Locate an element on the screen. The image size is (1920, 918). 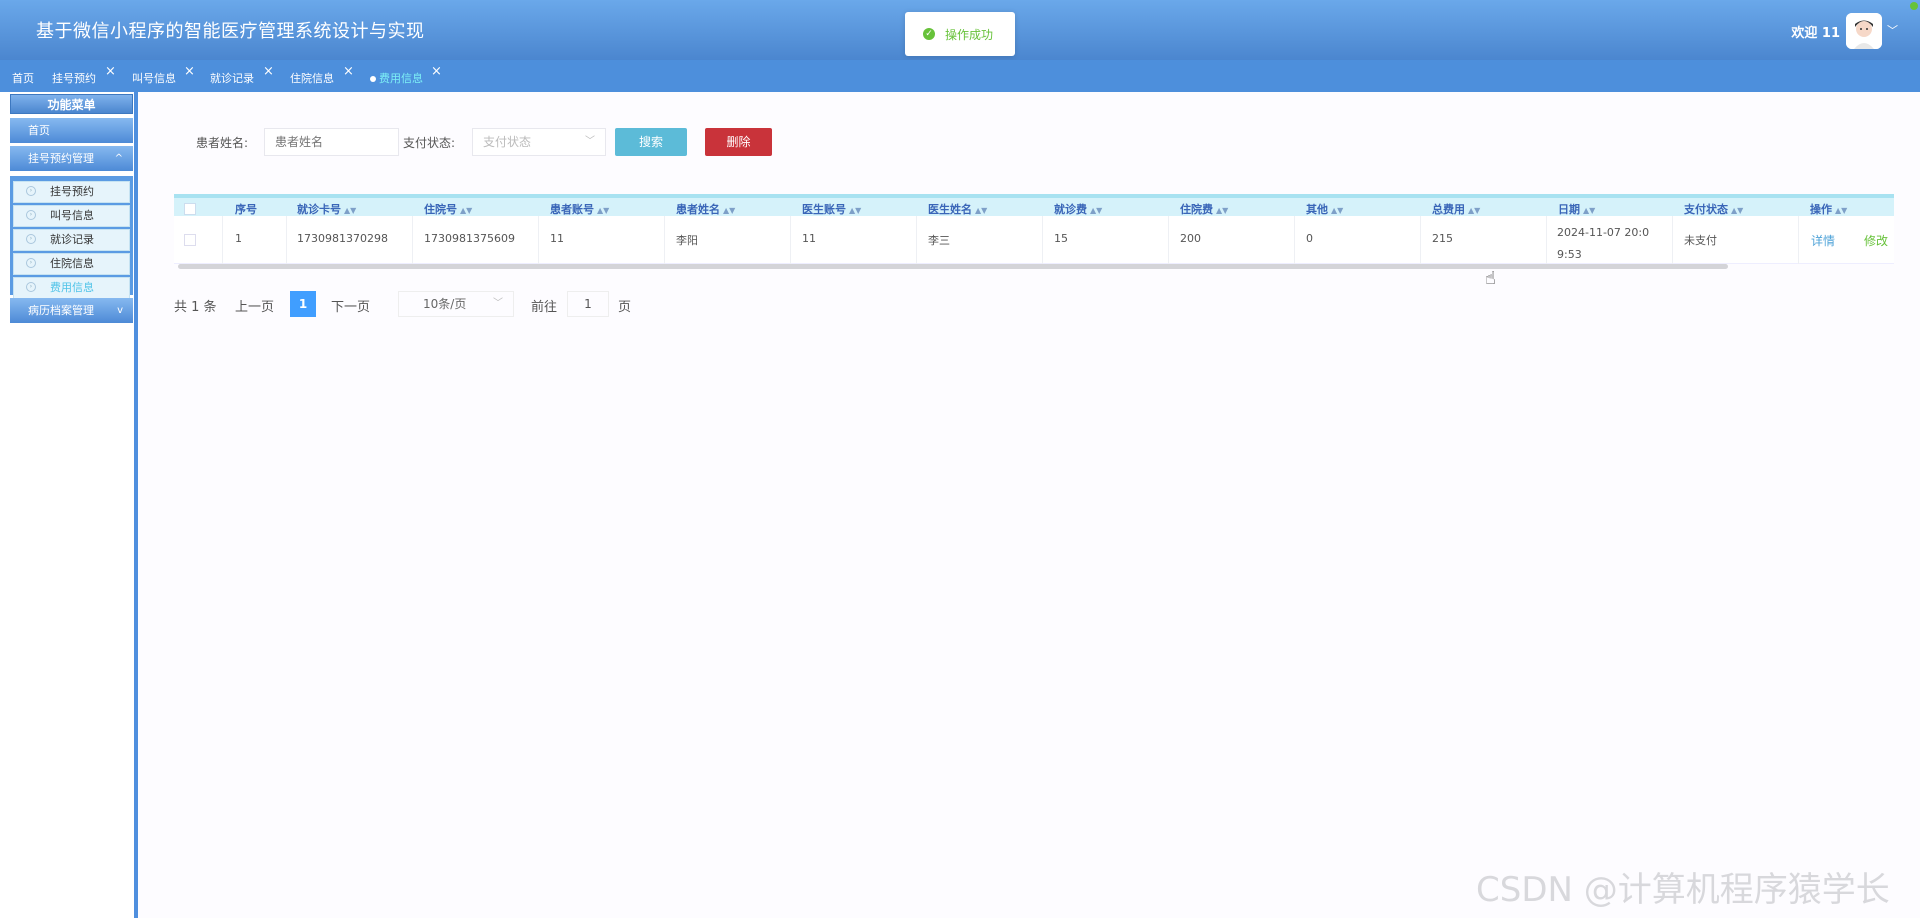
column-header: 操作 ▲▼ is located at coordinates (1828, 209).